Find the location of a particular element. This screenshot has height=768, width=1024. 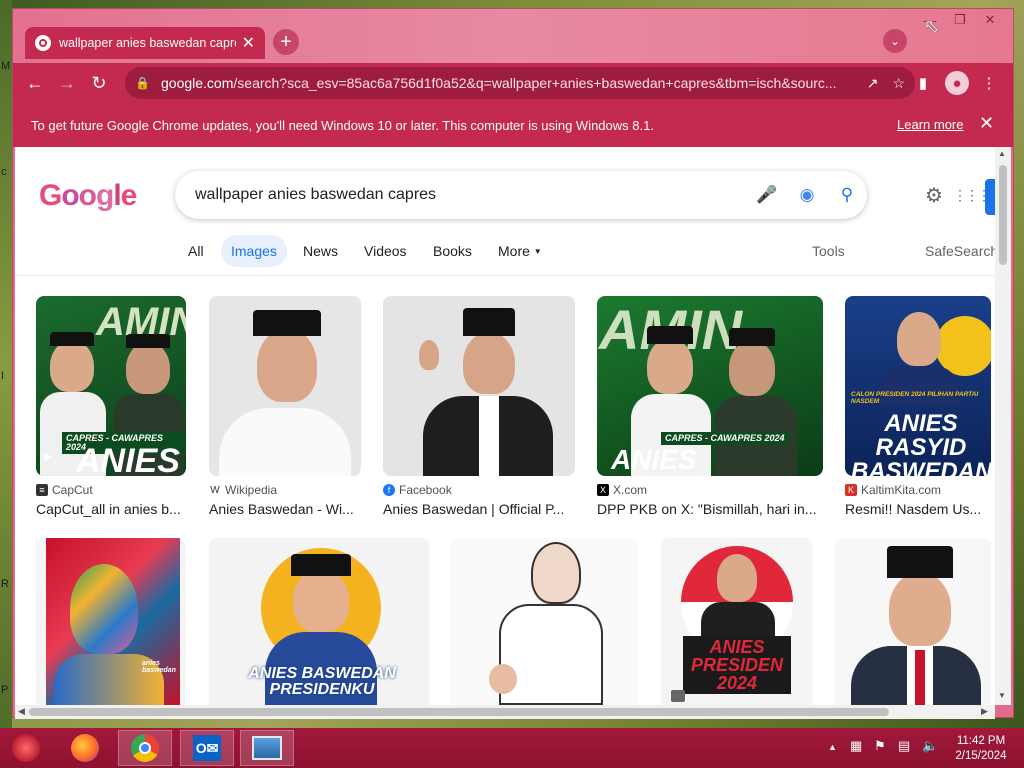

clock-time: 11:42 PM is located at coordinates (981, 741).